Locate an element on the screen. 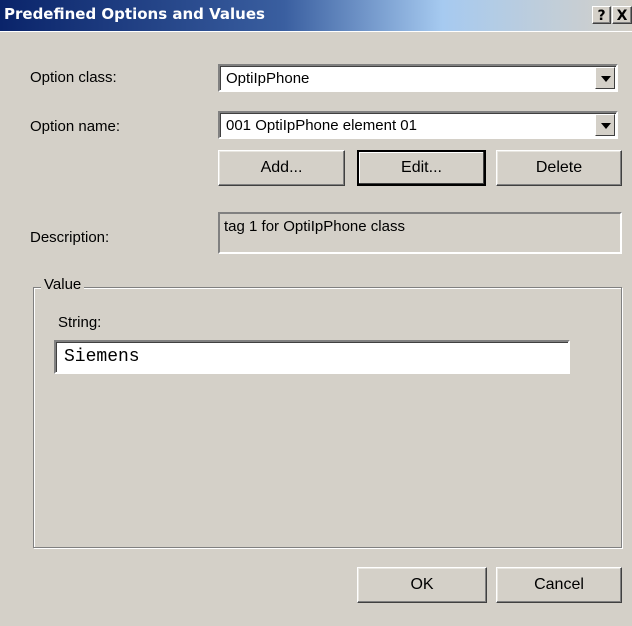 This screenshot has width=632, height=626. help-button: ? is located at coordinates (601, 15).